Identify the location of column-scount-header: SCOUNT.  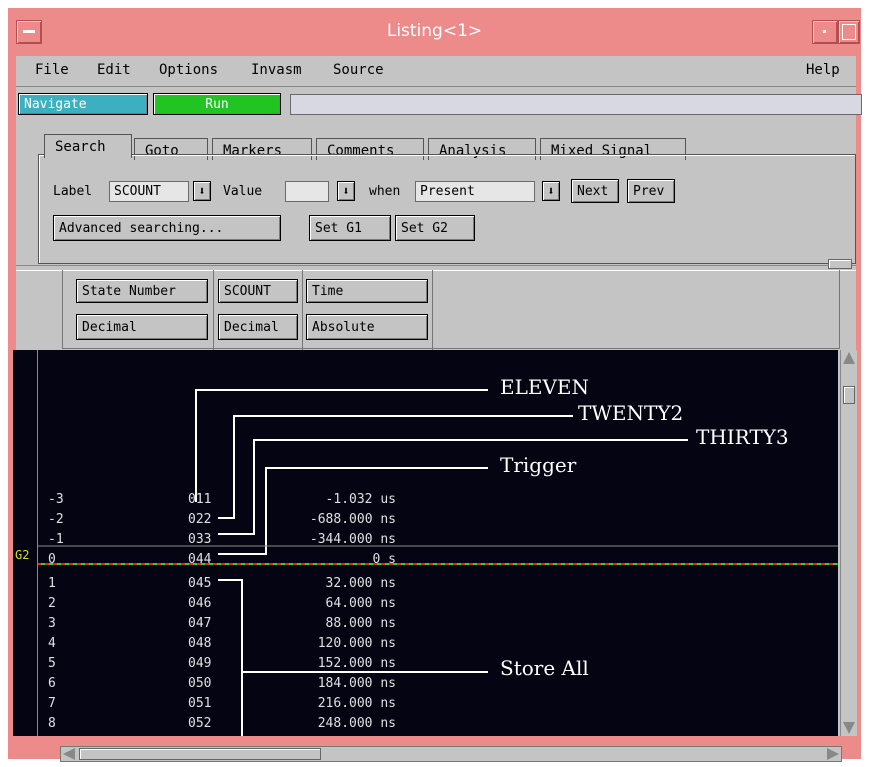
(258, 291).